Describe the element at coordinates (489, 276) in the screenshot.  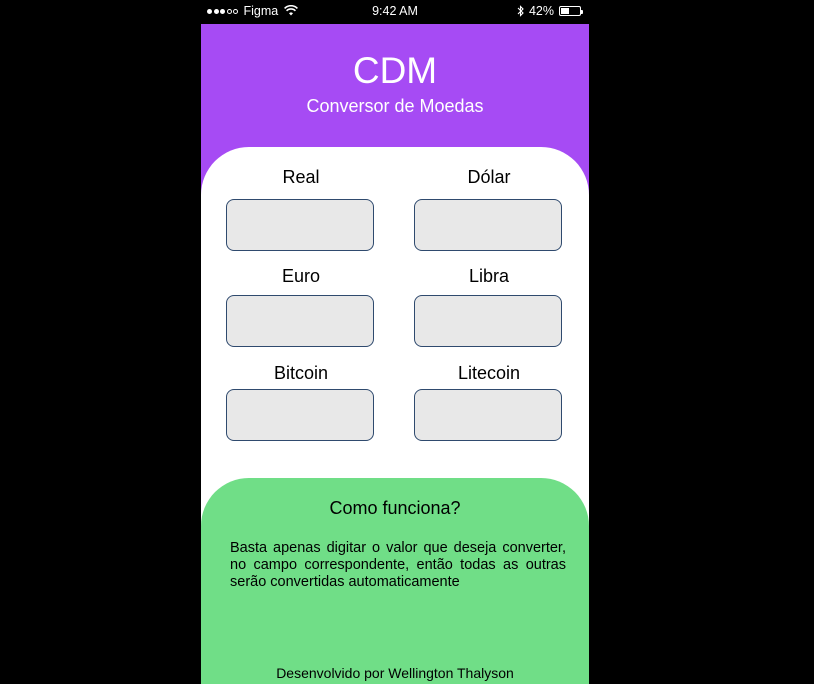
I see `currency-label-libra: Libra` at that location.